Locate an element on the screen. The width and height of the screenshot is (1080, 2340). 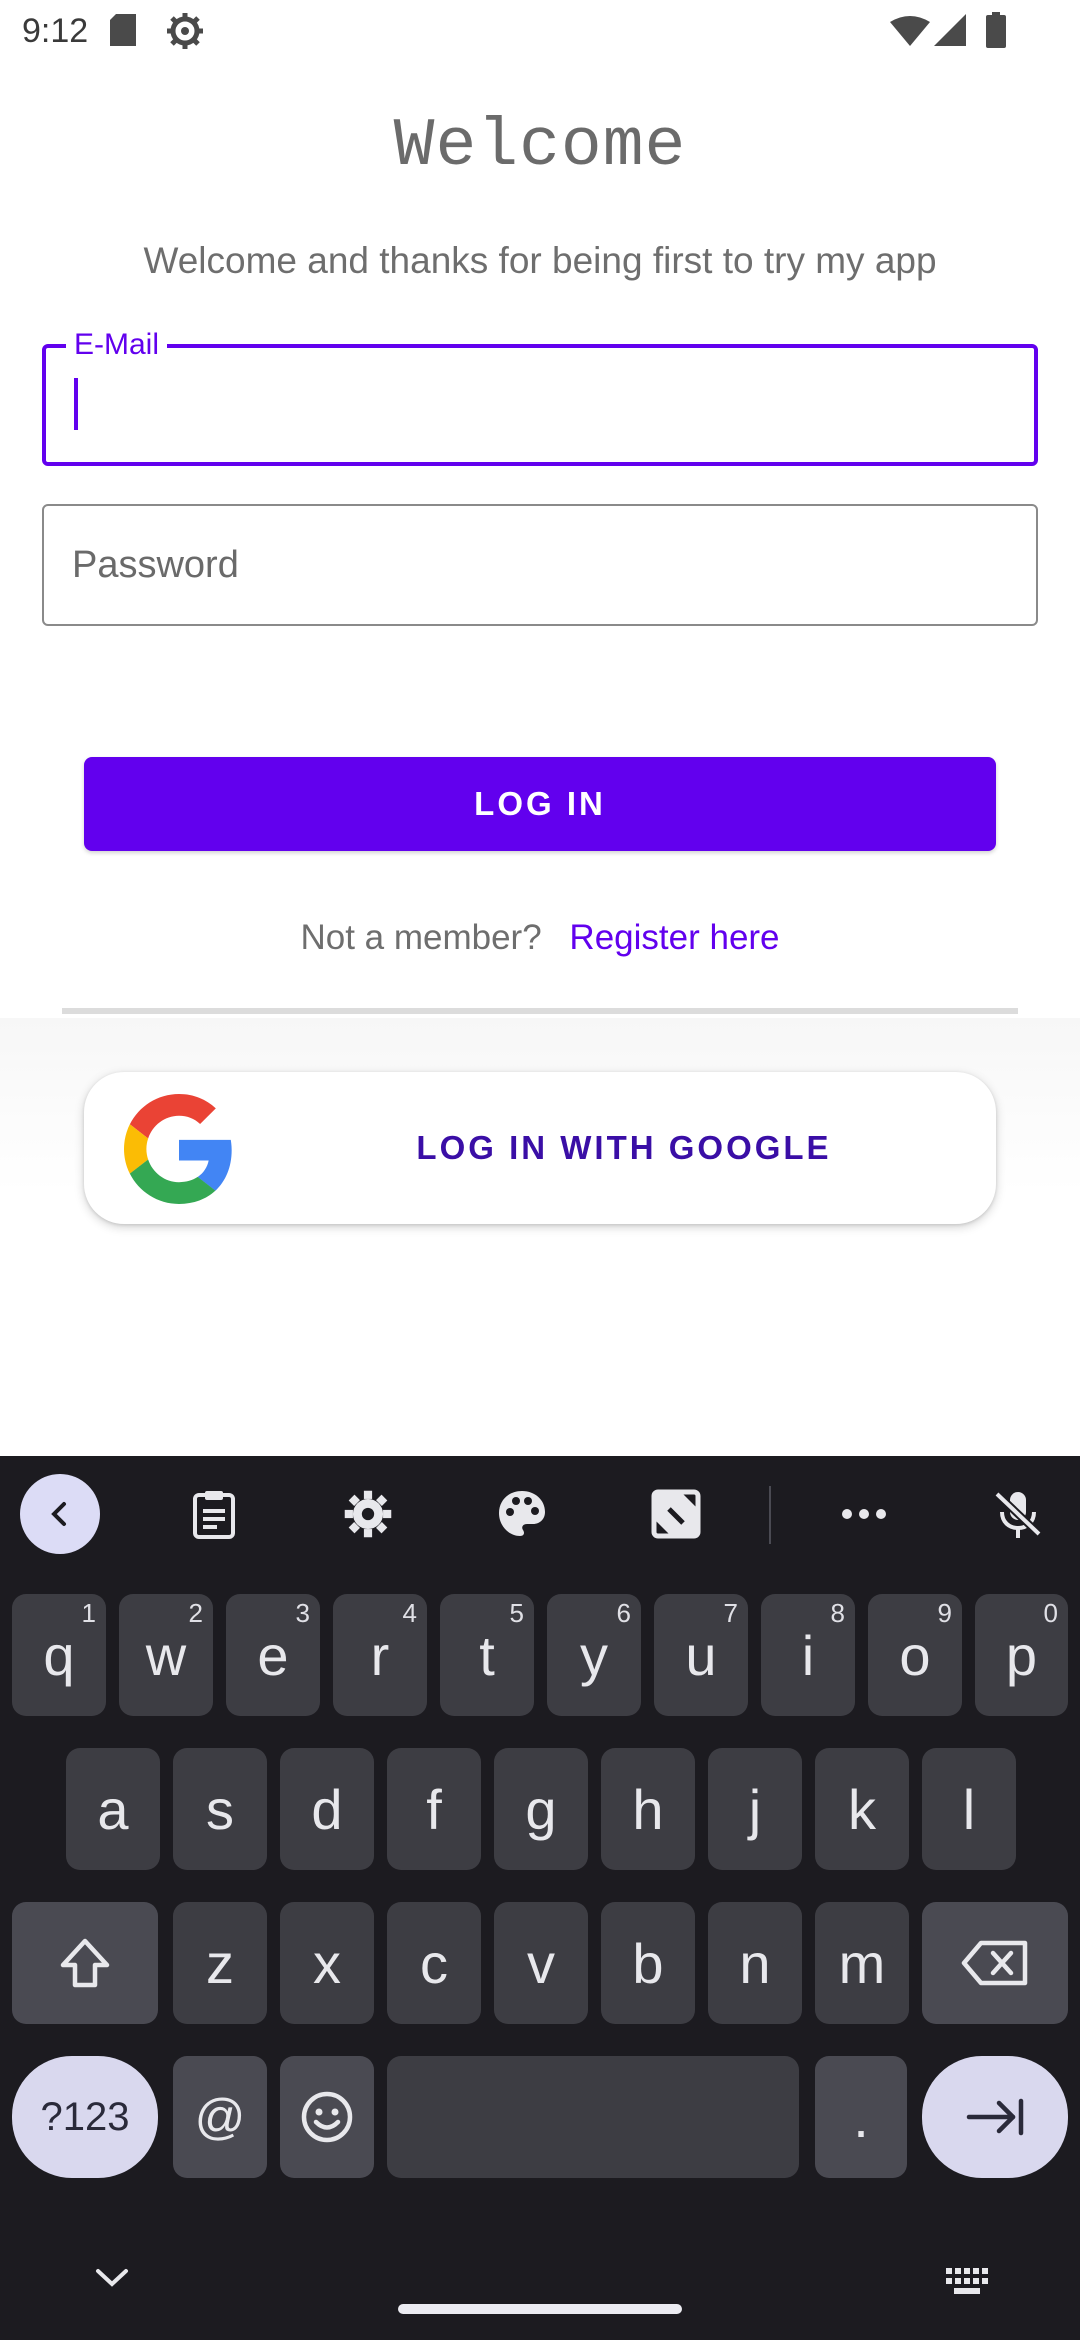
google-login-button: LOG IN WITH GOOGLE is located at coordinates (540, 1148).